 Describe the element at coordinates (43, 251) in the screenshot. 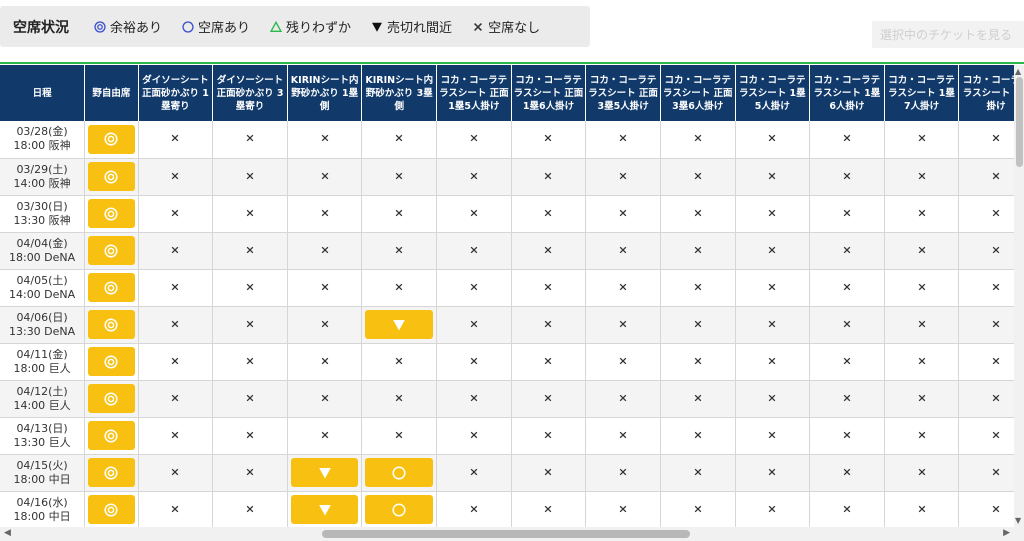

I see `game-date-cell: 04/04(金) 18:00 DeNA` at that location.